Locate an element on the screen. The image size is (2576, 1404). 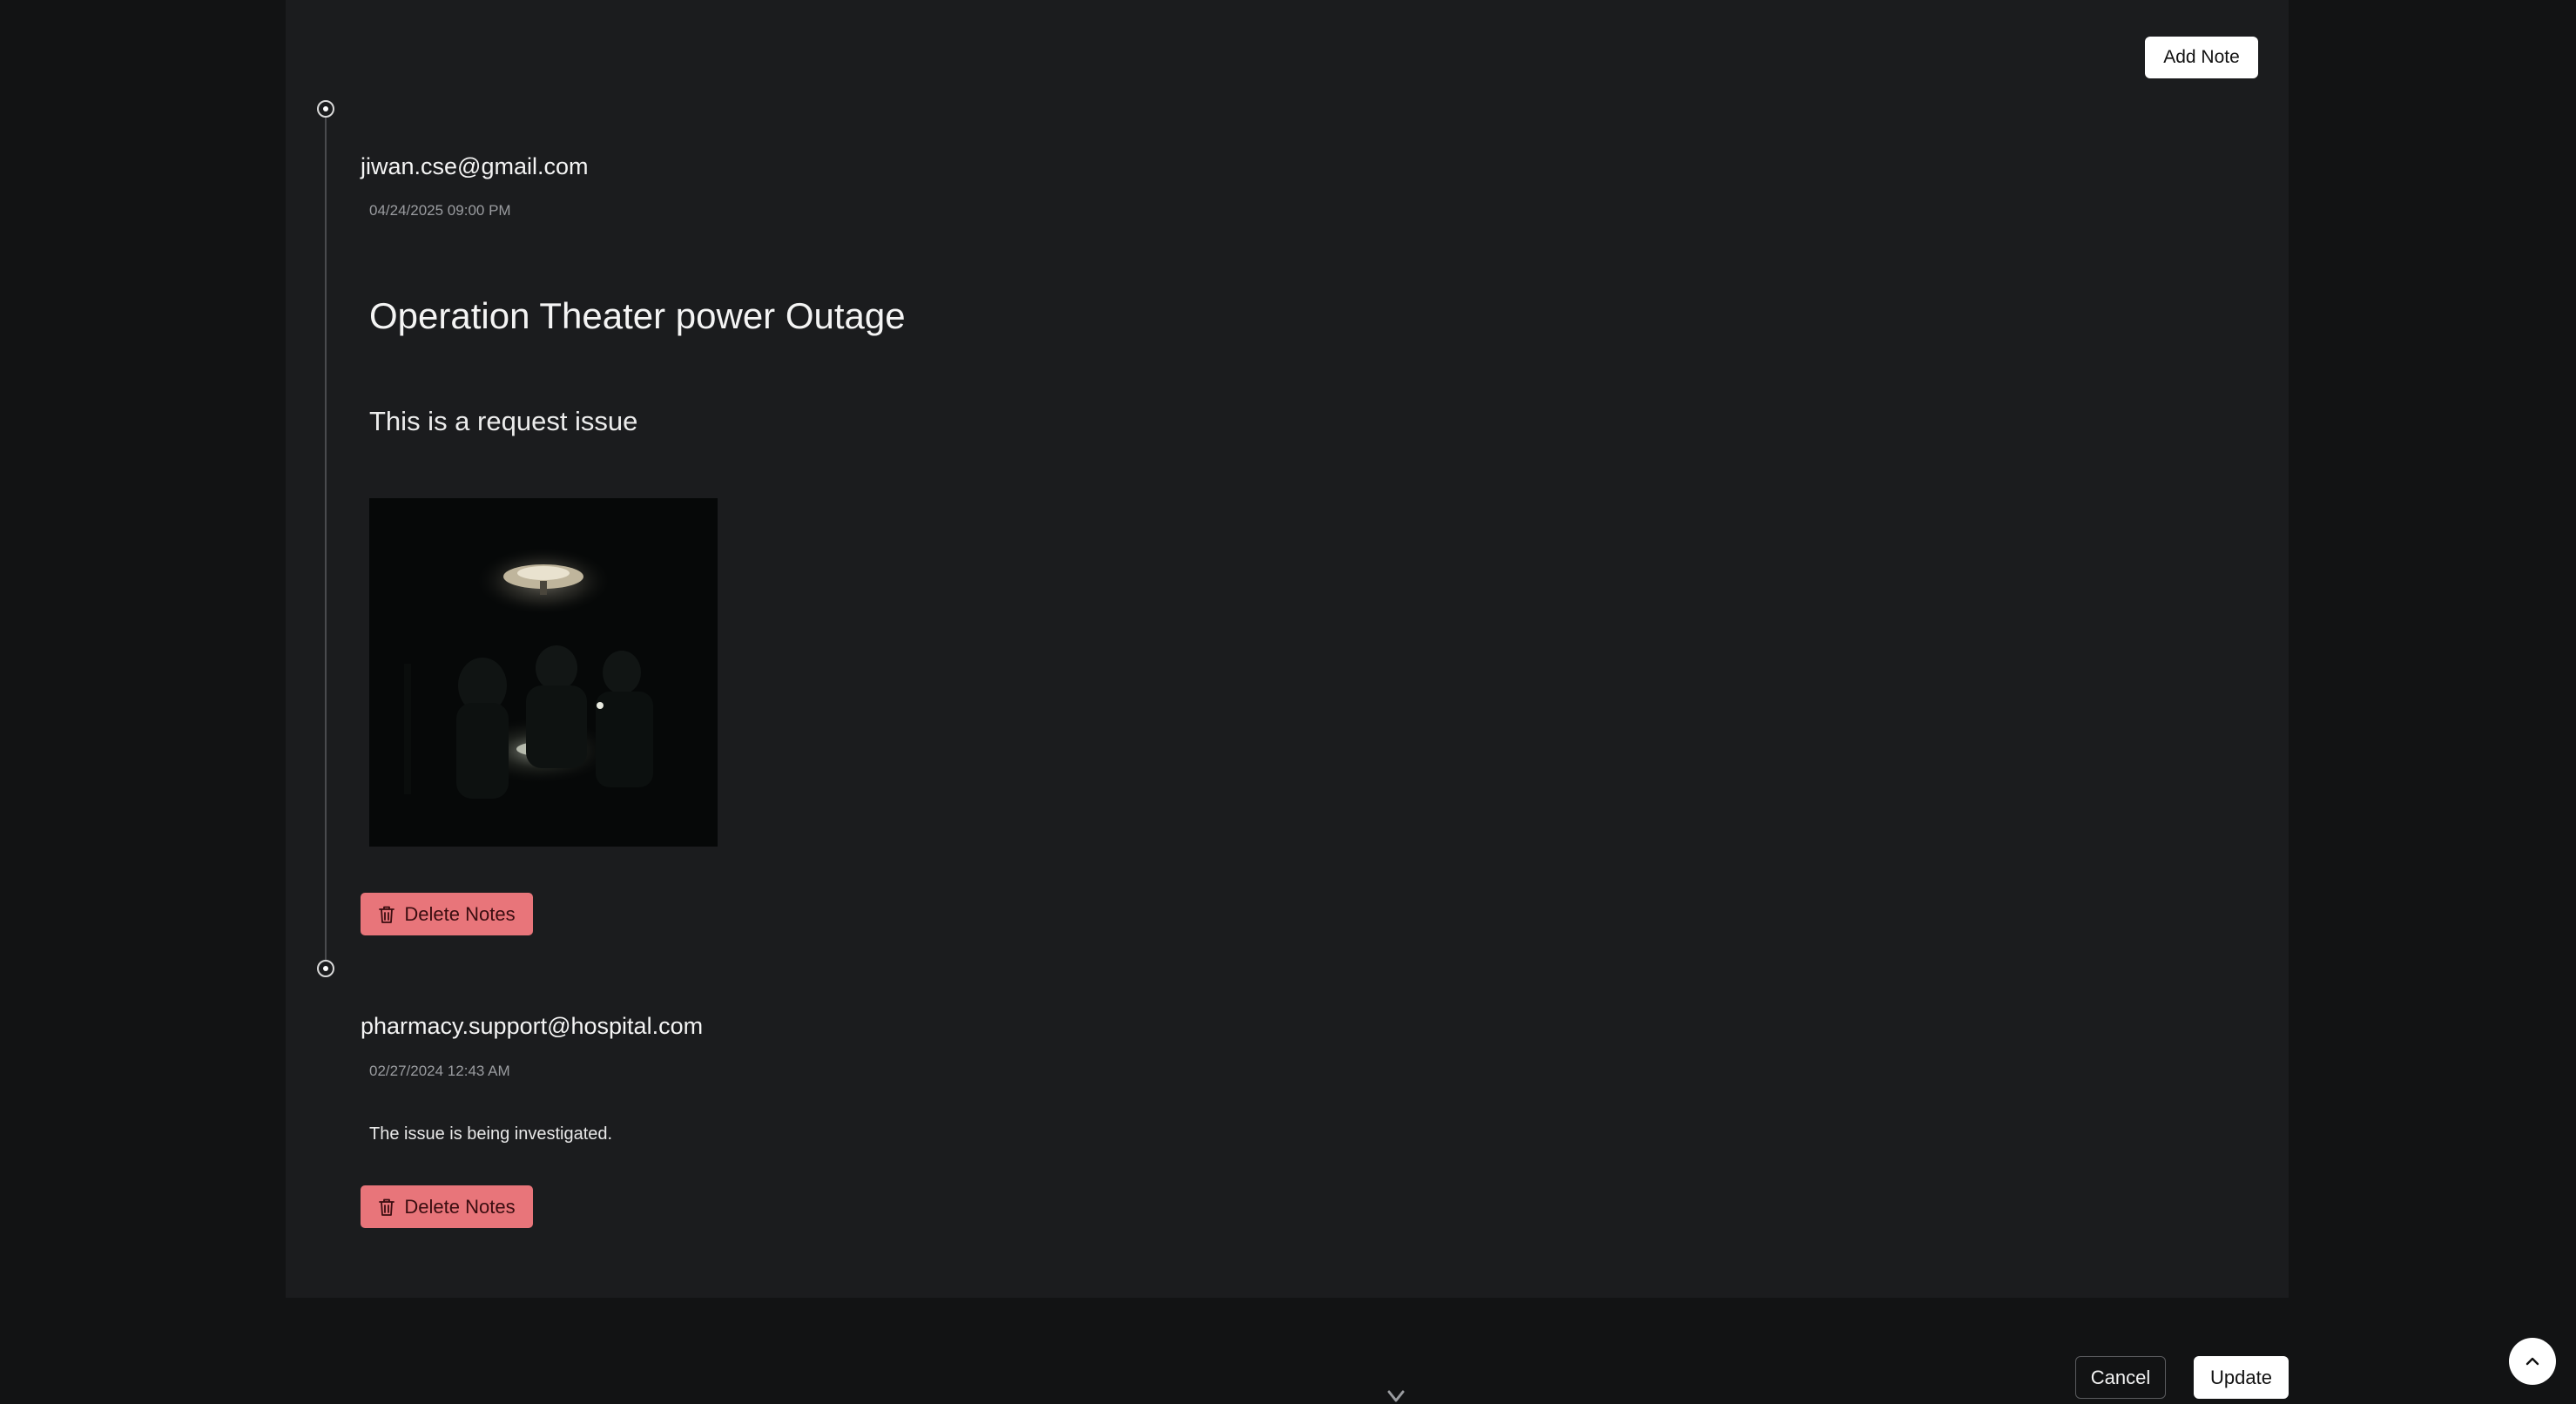
note-attachment-image is located at coordinates (543, 672).